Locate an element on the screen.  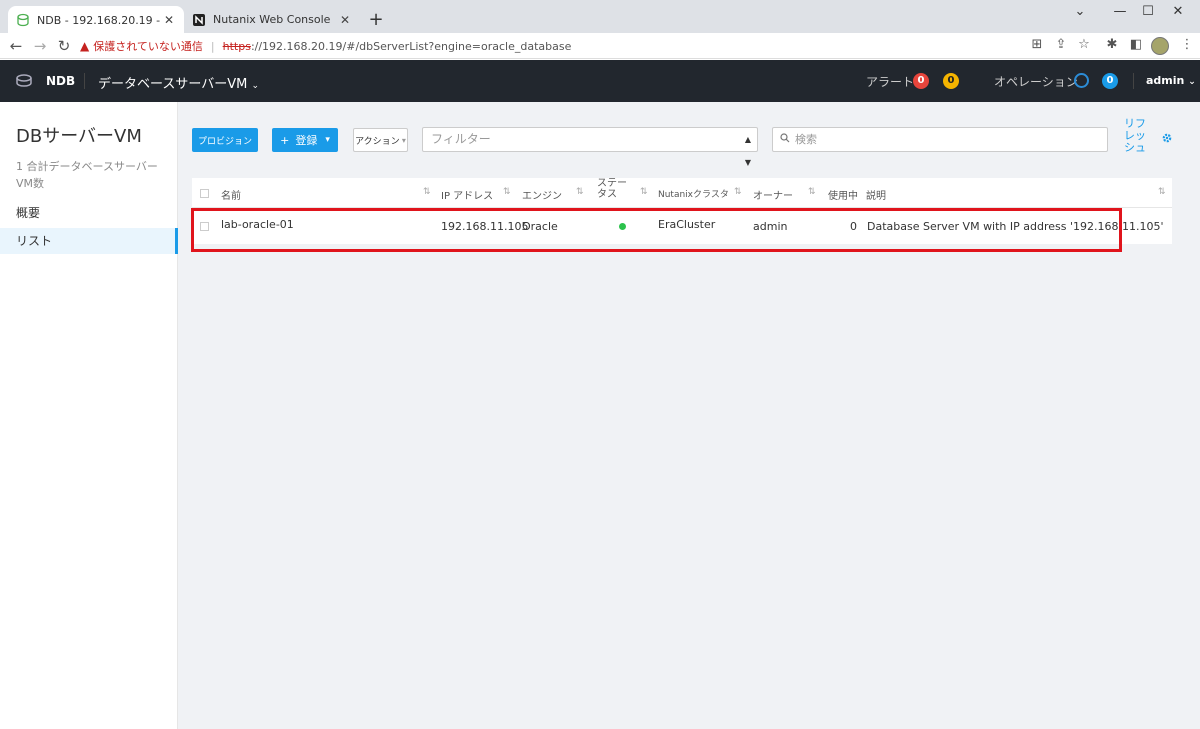
search-icon is located at coordinates (785, 138).